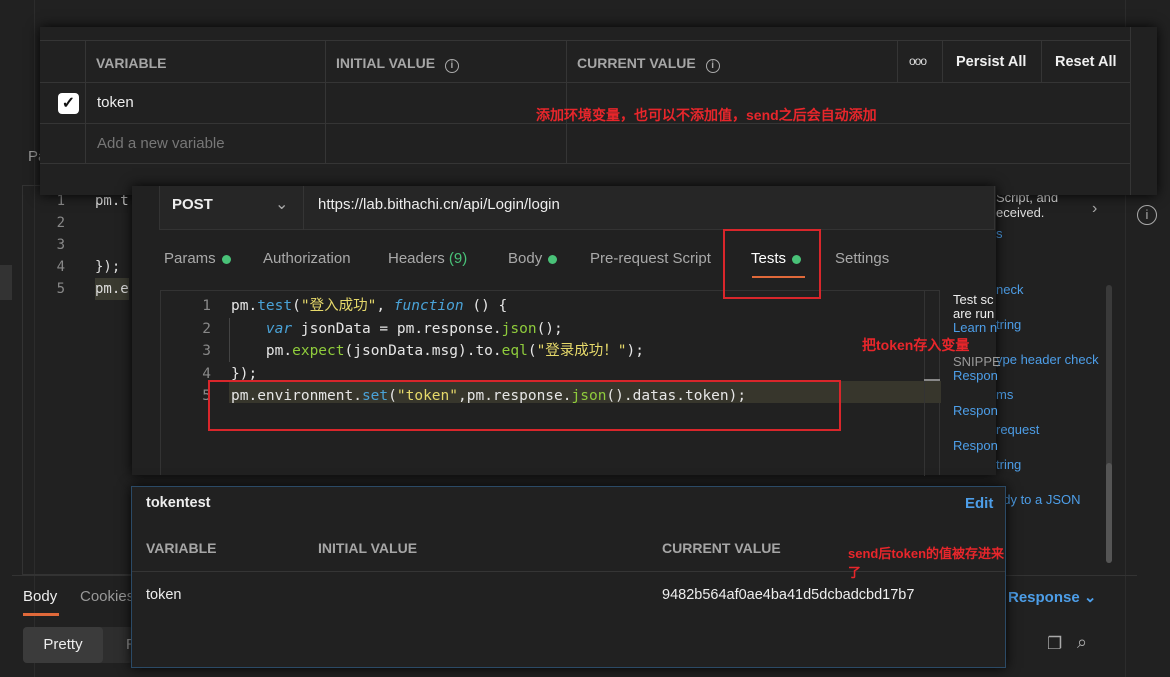  Describe the element at coordinates (1008, 464) in the screenshot. I see `snippet-link: tring` at that location.